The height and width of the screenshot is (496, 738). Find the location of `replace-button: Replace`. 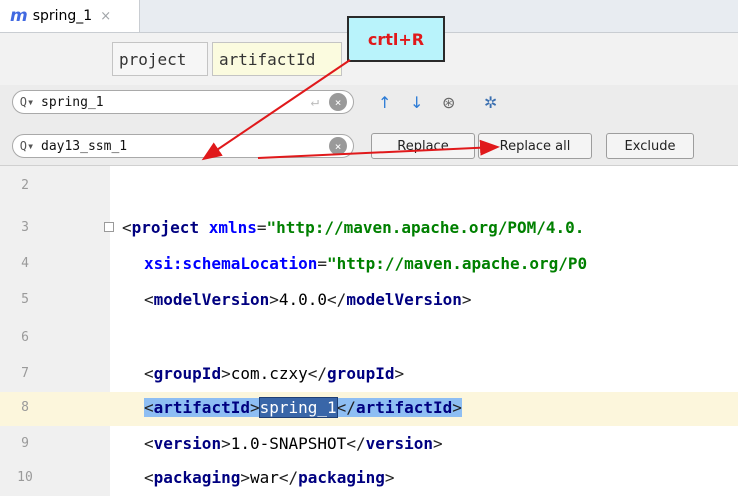

replace-button: Replace is located at coordinates (423, 146).